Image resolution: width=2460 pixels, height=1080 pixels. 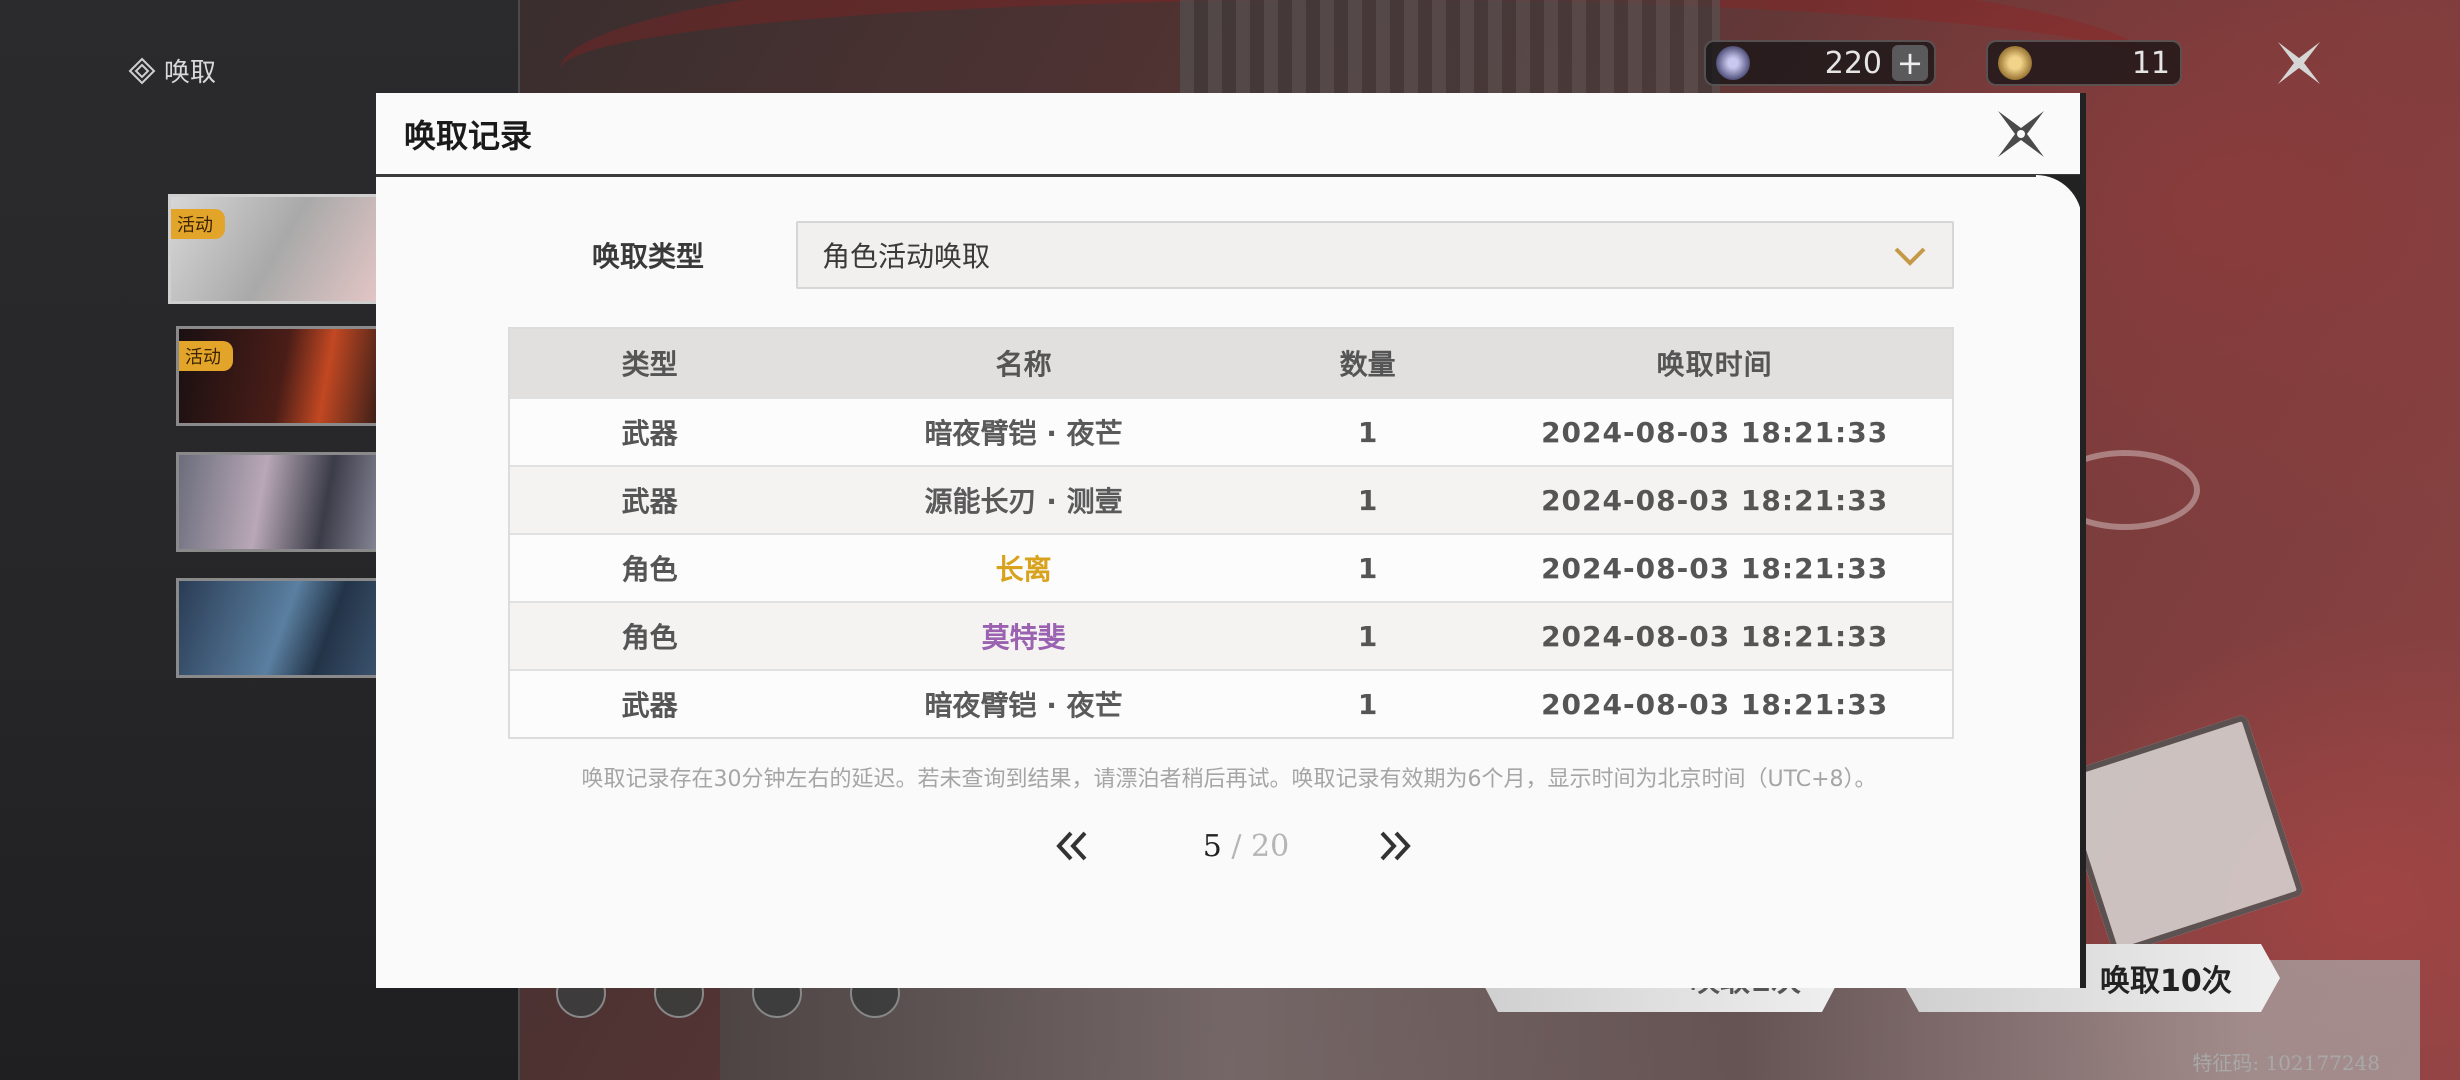 What do you see at coordinates (906, 256) in the screenshot?
I see `convene-type-selected: 角色活动唤取` at bounding box center [906, 256].